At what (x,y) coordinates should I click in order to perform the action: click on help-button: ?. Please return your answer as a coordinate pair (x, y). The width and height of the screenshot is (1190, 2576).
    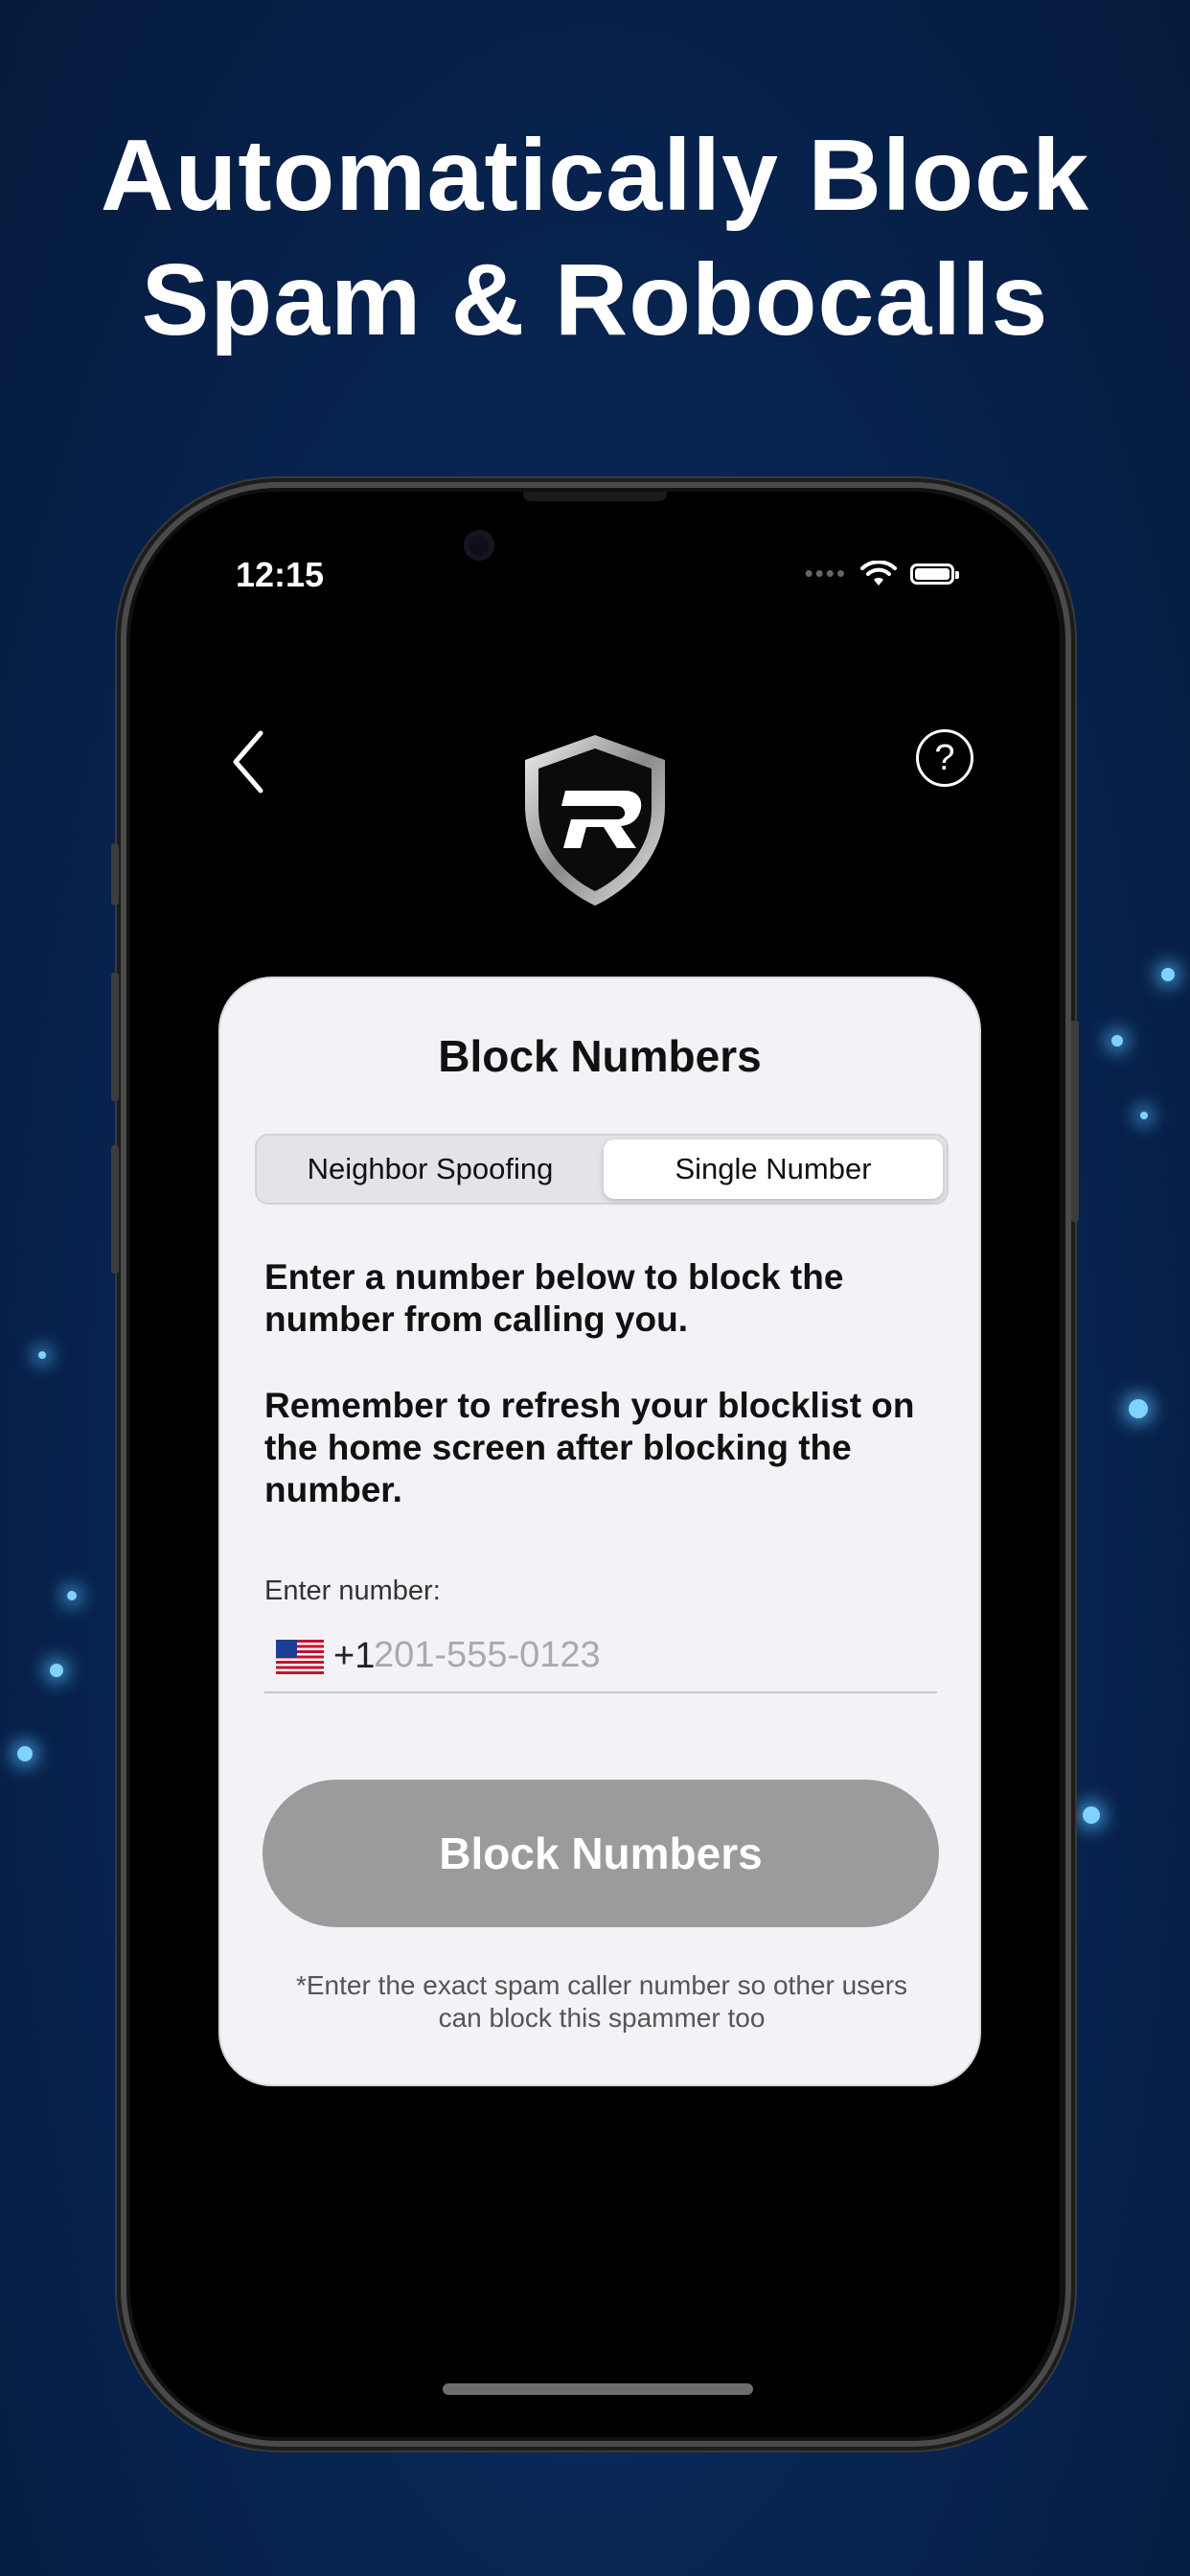
    Looking at the image, I should click on (945, 758).